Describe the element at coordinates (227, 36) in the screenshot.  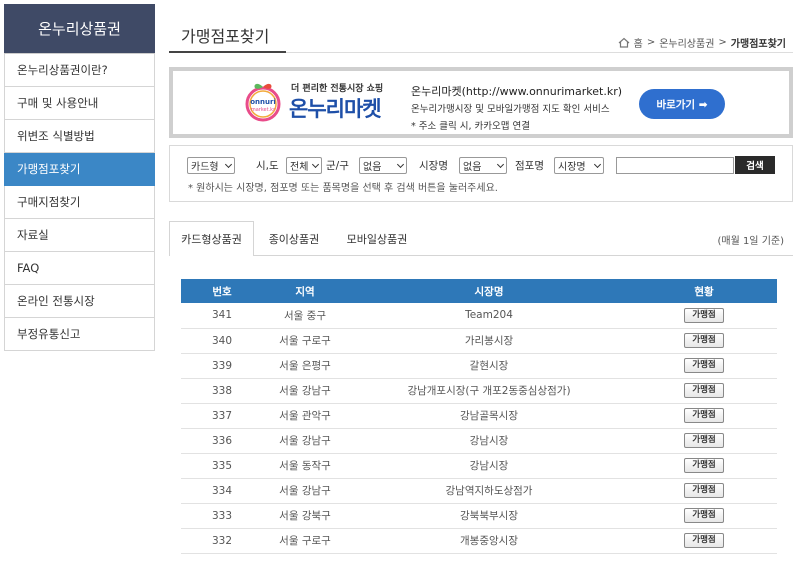
I see `page-title: 가맹점포찾기` at that location.